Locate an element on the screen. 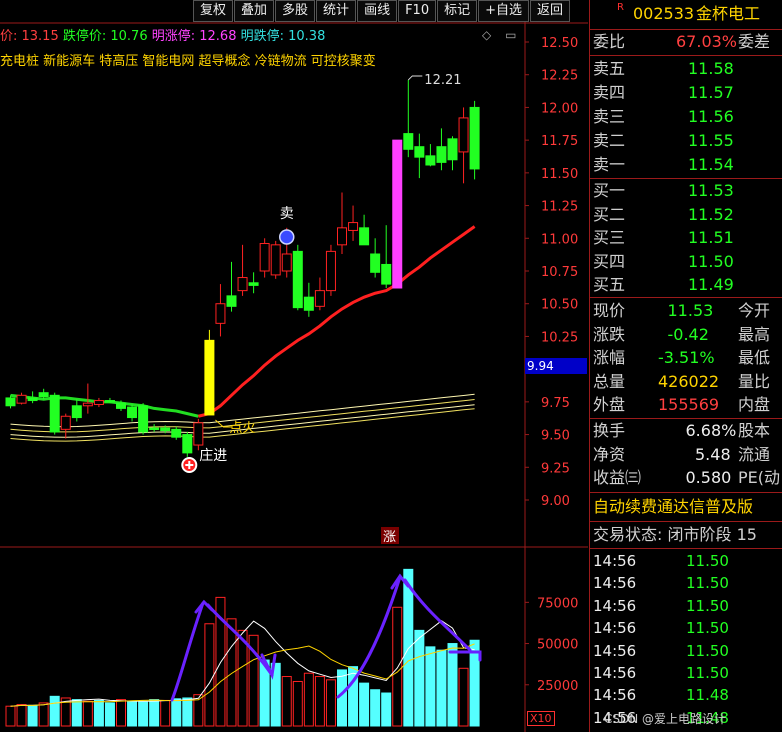 This screenshot has width=782, height=732. fundamental-label-2: PE(动 is located at coordinates (759, 477).